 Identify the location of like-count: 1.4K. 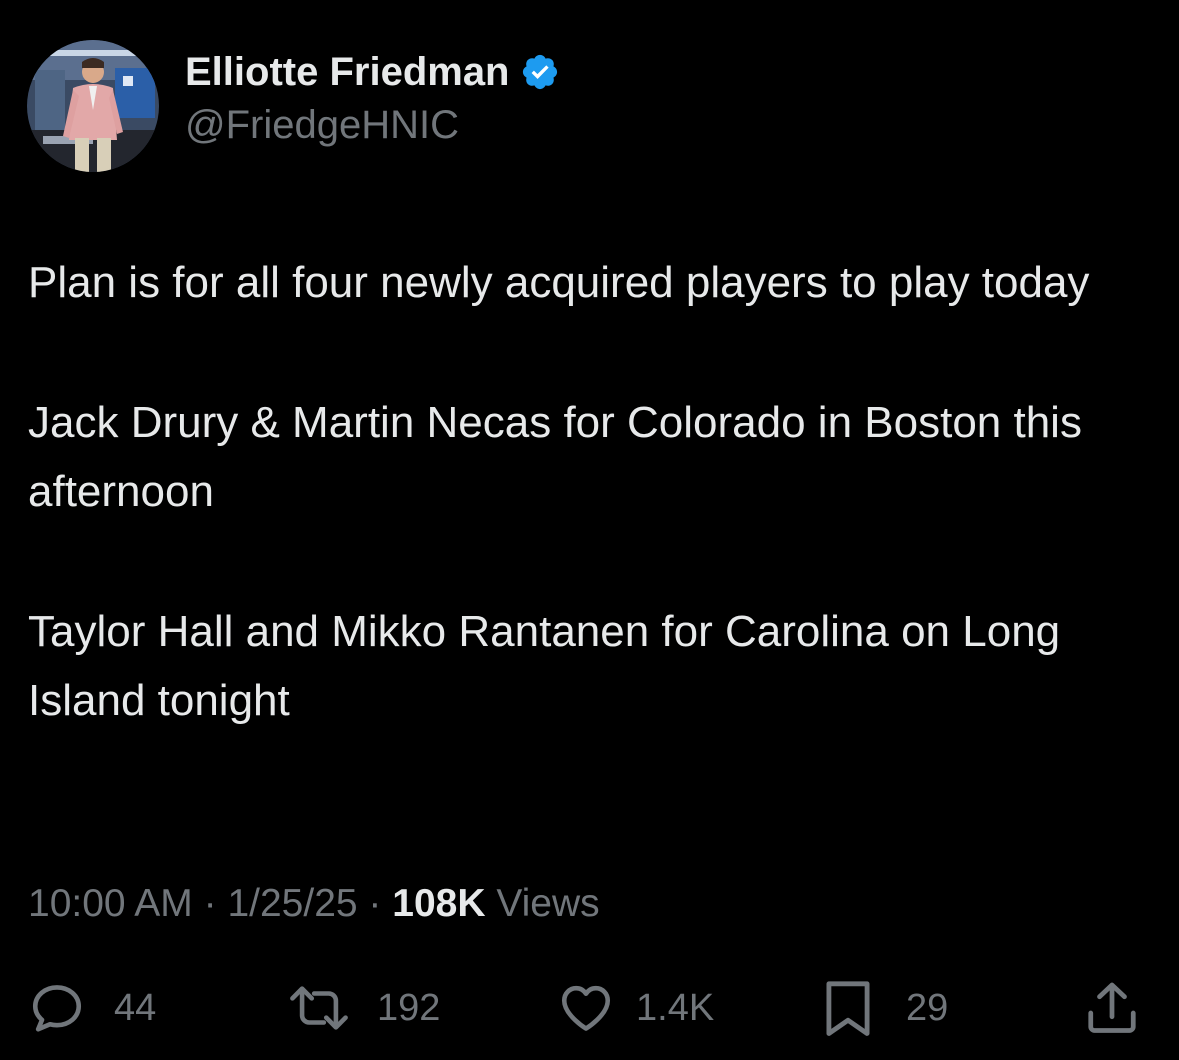
(675, 1008).